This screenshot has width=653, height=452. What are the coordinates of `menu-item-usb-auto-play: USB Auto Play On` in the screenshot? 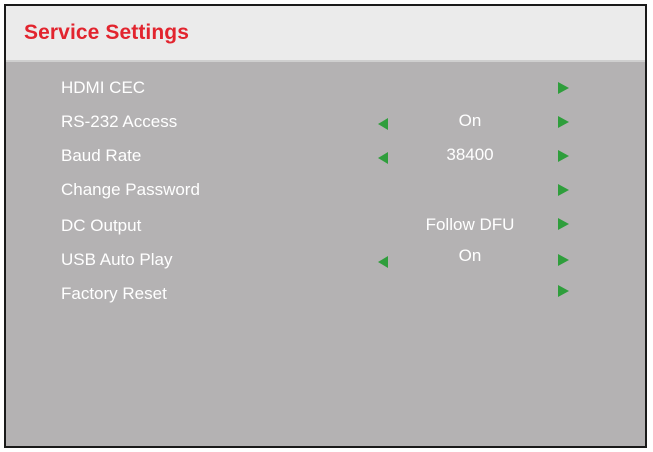 It's located at (325, 261).